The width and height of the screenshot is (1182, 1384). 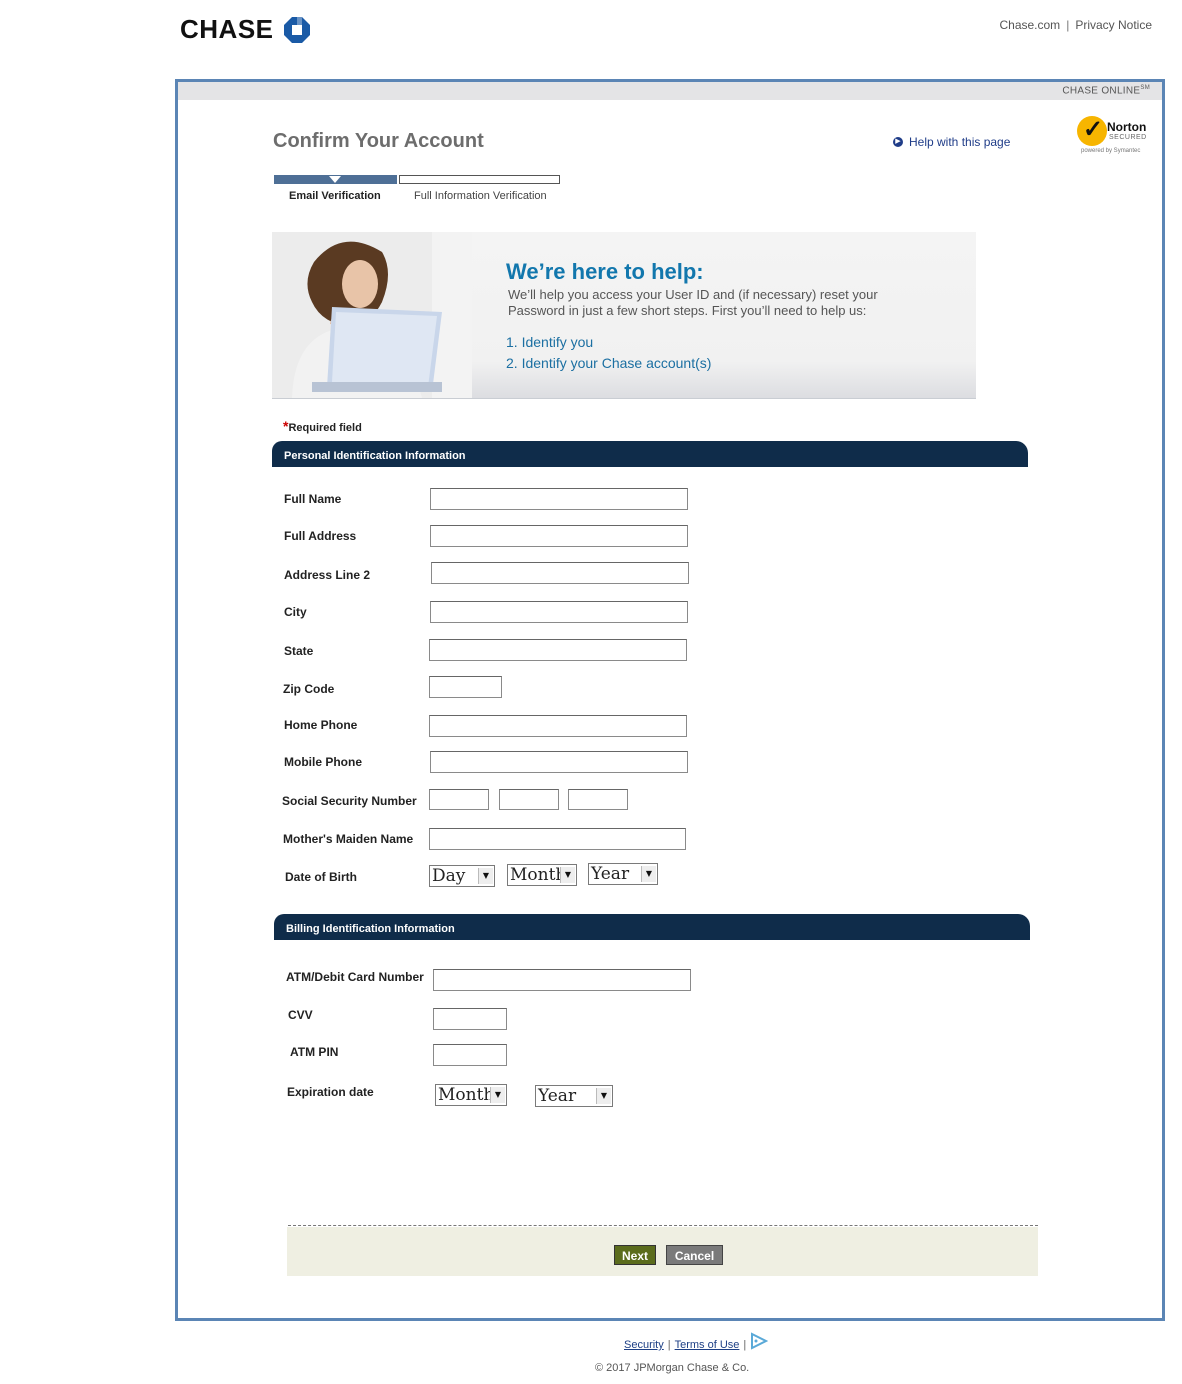 What do you see at coordinates (349, 801) in the screenshot?
I see `ssn-label: Social Security Number` at bounding box center [349, 801].